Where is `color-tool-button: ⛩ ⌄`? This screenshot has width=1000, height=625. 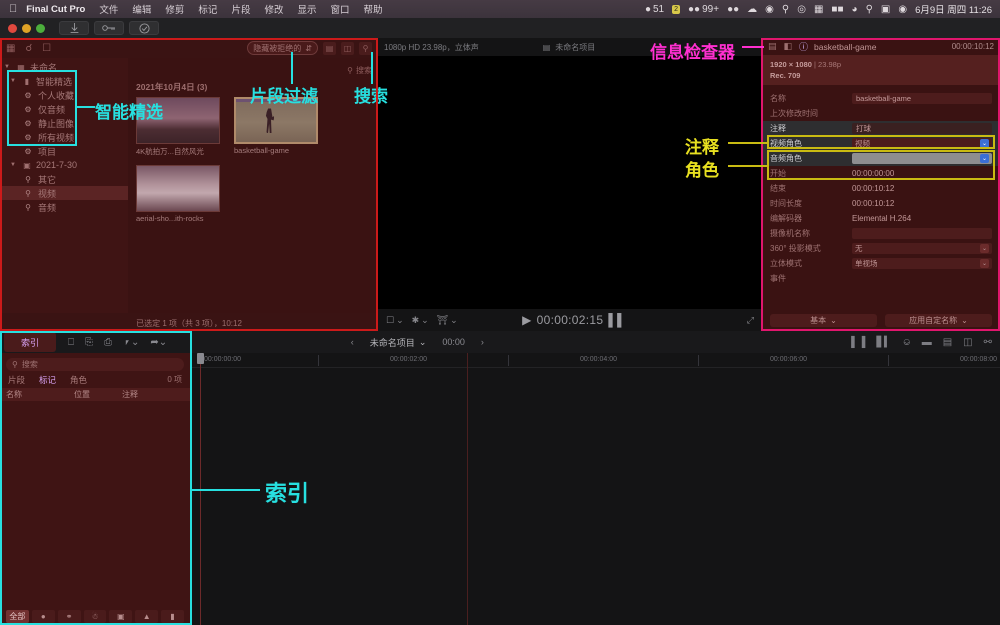
color-tool-button: ⛩ ⌄ is located at coordinates (447, 320).